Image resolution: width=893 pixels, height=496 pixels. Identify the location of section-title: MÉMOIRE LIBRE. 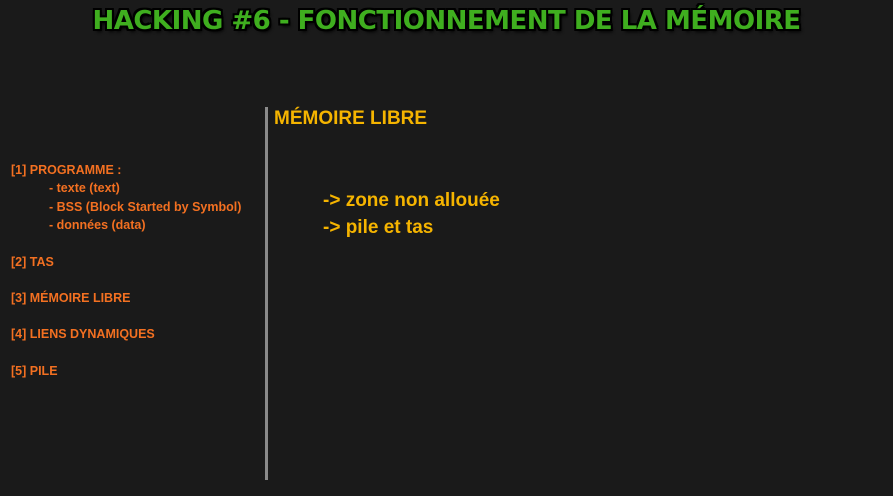
(351, 118).